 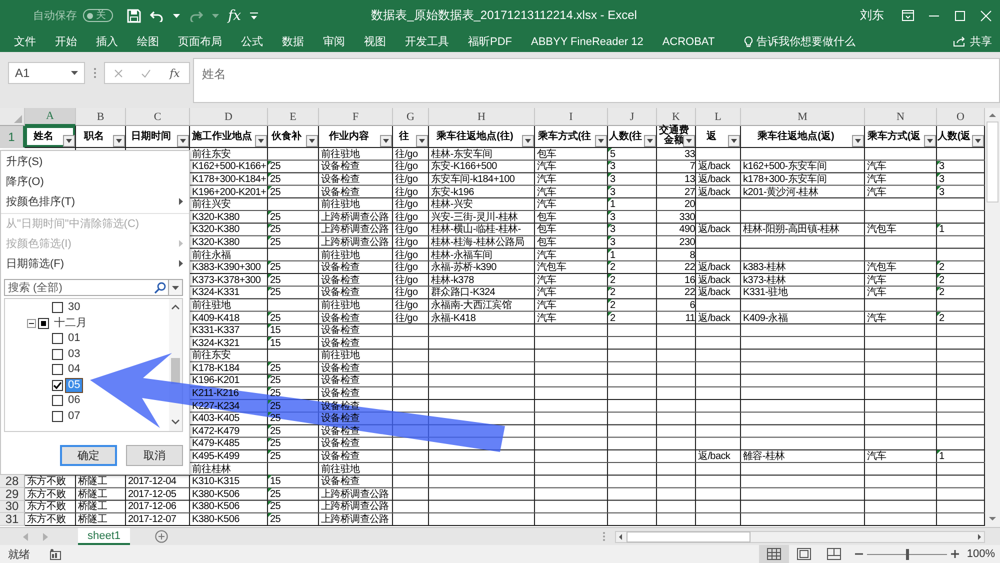 I want to click on menu-item: 降序(O), so click(x=95, y=181).